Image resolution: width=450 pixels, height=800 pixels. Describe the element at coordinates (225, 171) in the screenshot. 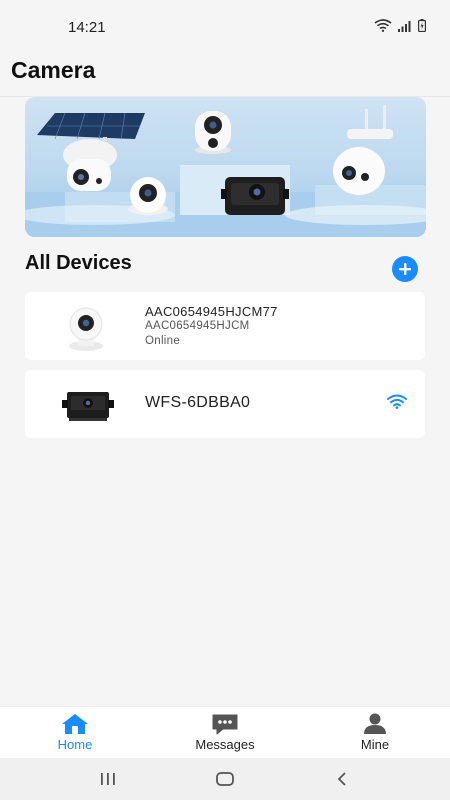

I see `banner-cameras-image` at that location.